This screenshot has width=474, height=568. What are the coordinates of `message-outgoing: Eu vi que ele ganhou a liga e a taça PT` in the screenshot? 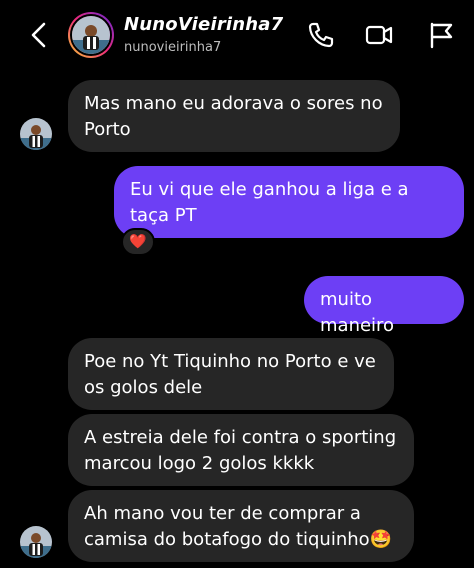 It's located at (289, 202).